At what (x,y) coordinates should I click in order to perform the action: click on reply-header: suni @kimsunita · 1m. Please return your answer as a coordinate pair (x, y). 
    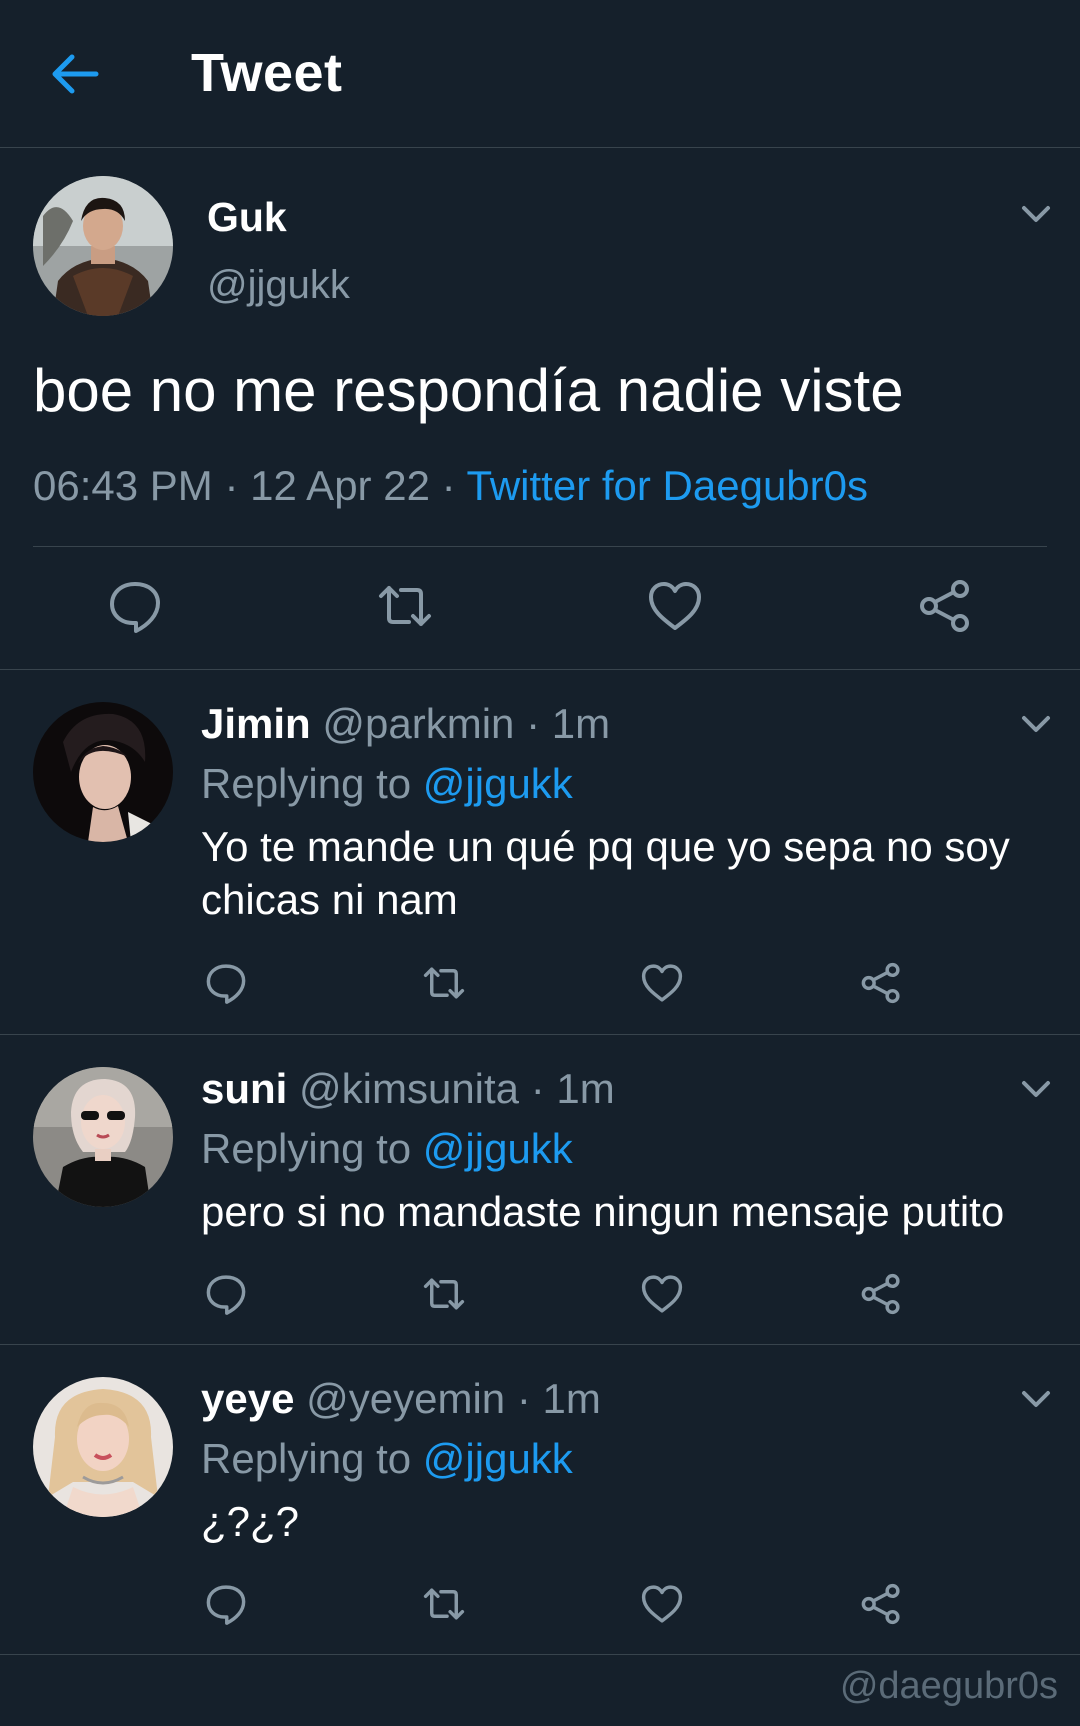
    Looking at the image, I should click on (408, 1089).